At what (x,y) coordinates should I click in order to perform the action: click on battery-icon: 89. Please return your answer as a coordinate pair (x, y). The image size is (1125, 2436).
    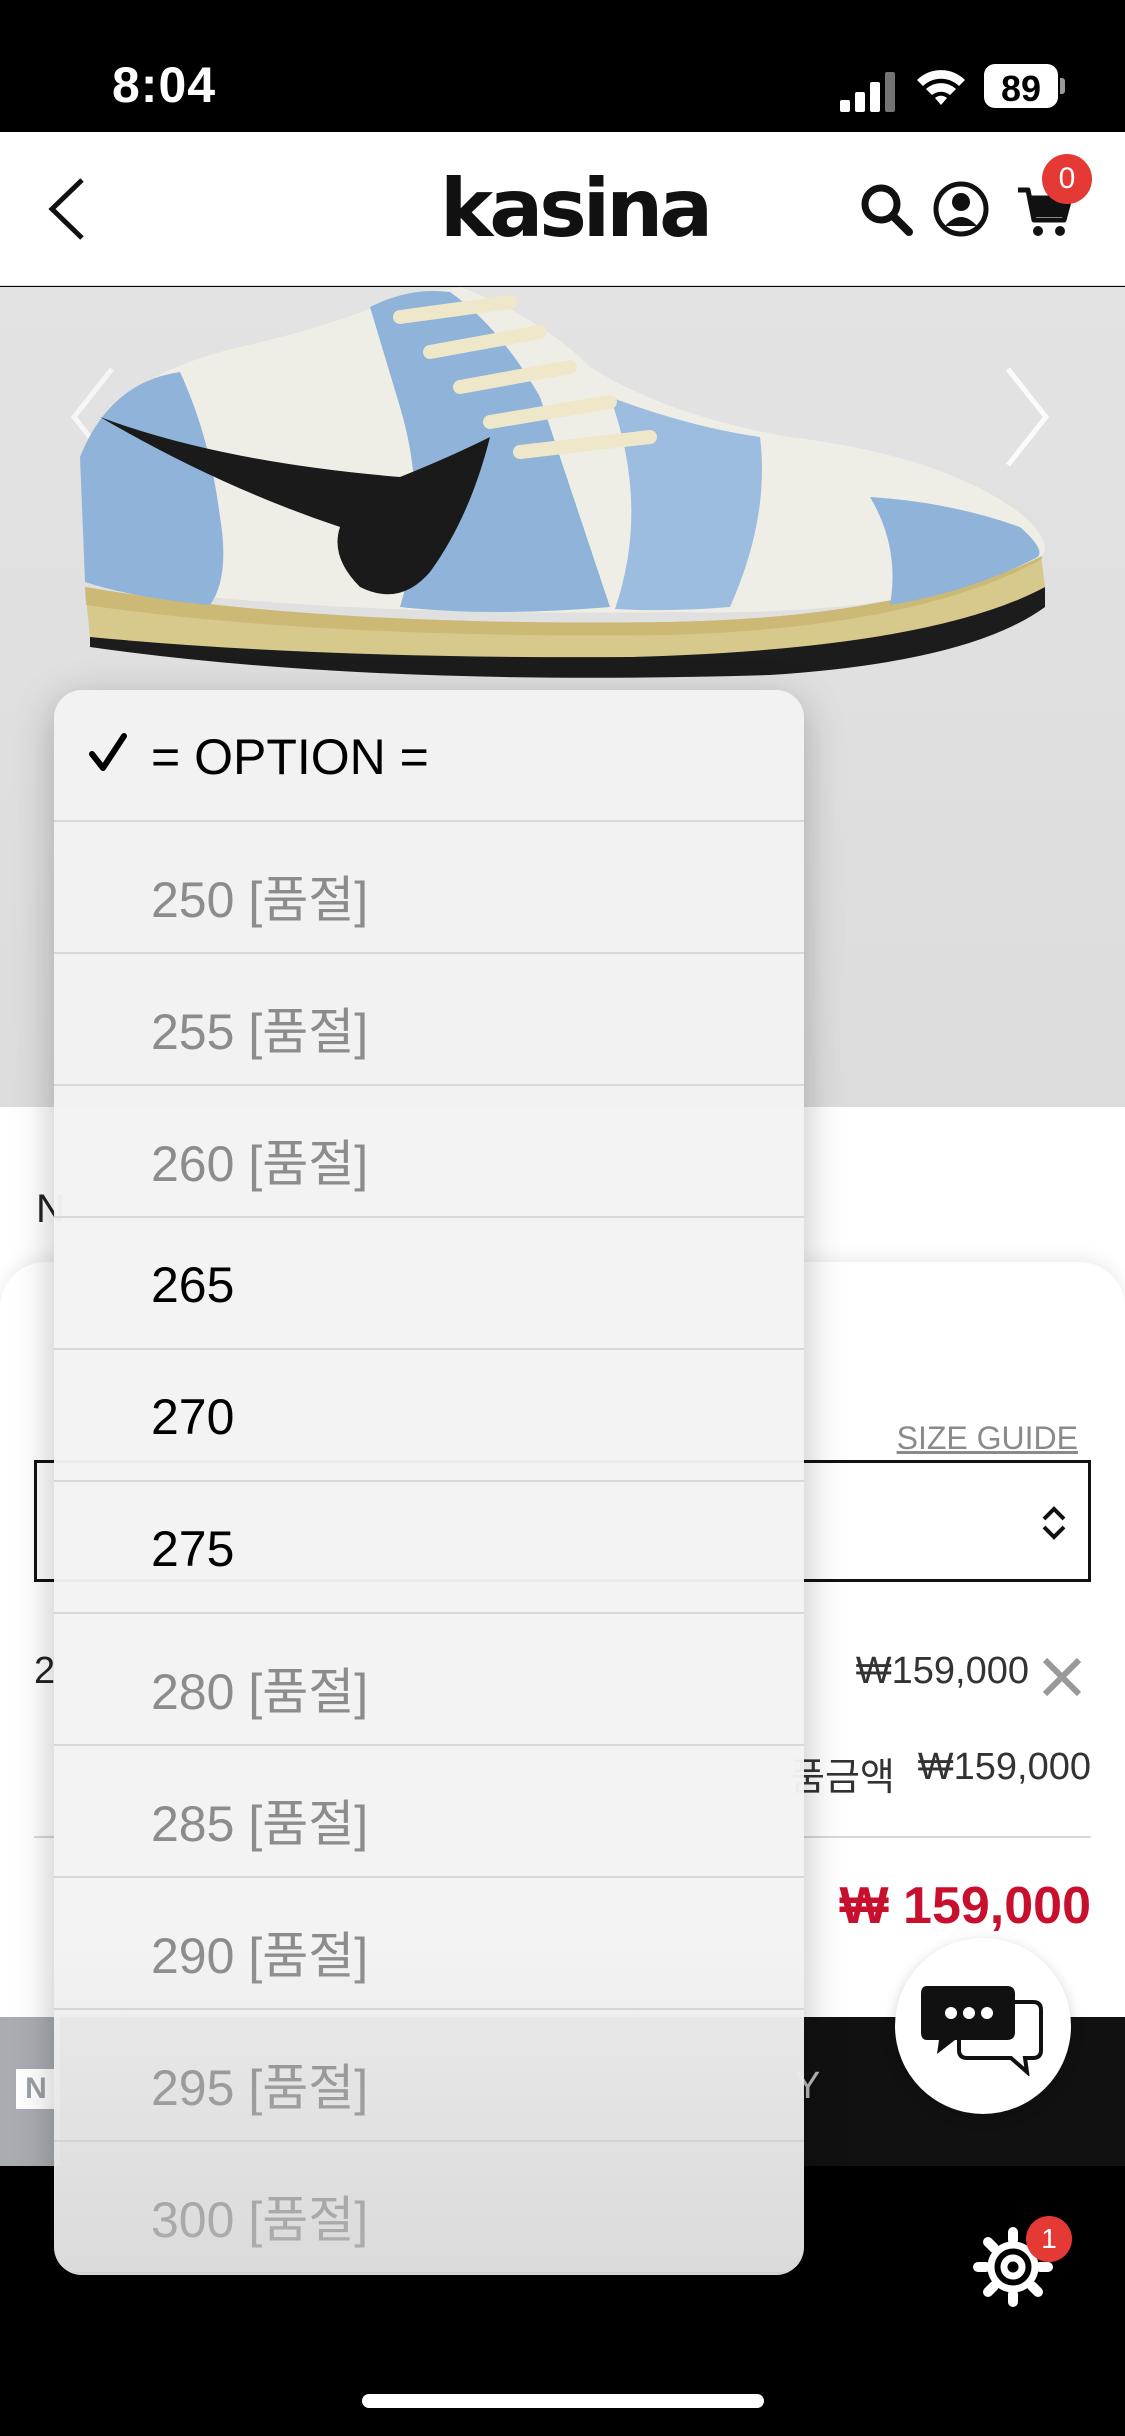
    Looking at the image, I should click on (1024, 86).